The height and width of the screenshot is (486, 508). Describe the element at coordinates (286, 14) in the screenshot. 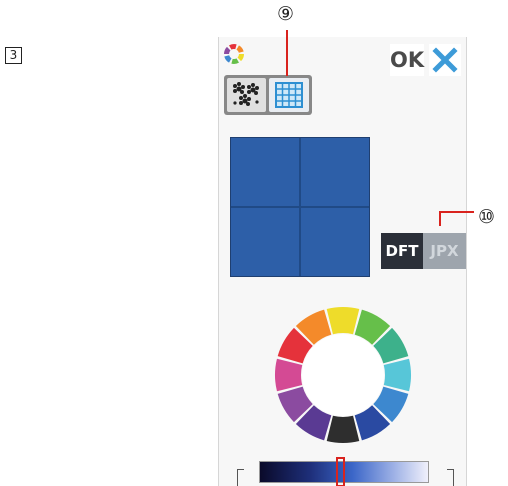

I see `callout-9: ⑨` at that location.